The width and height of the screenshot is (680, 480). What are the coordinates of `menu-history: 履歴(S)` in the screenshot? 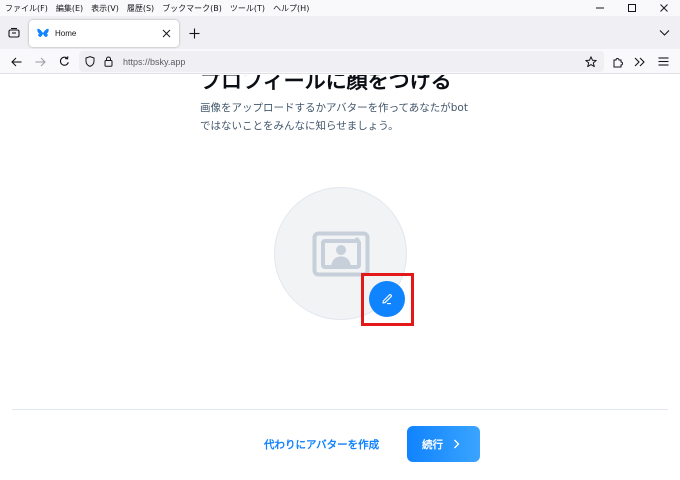 It's located at (140, 8).